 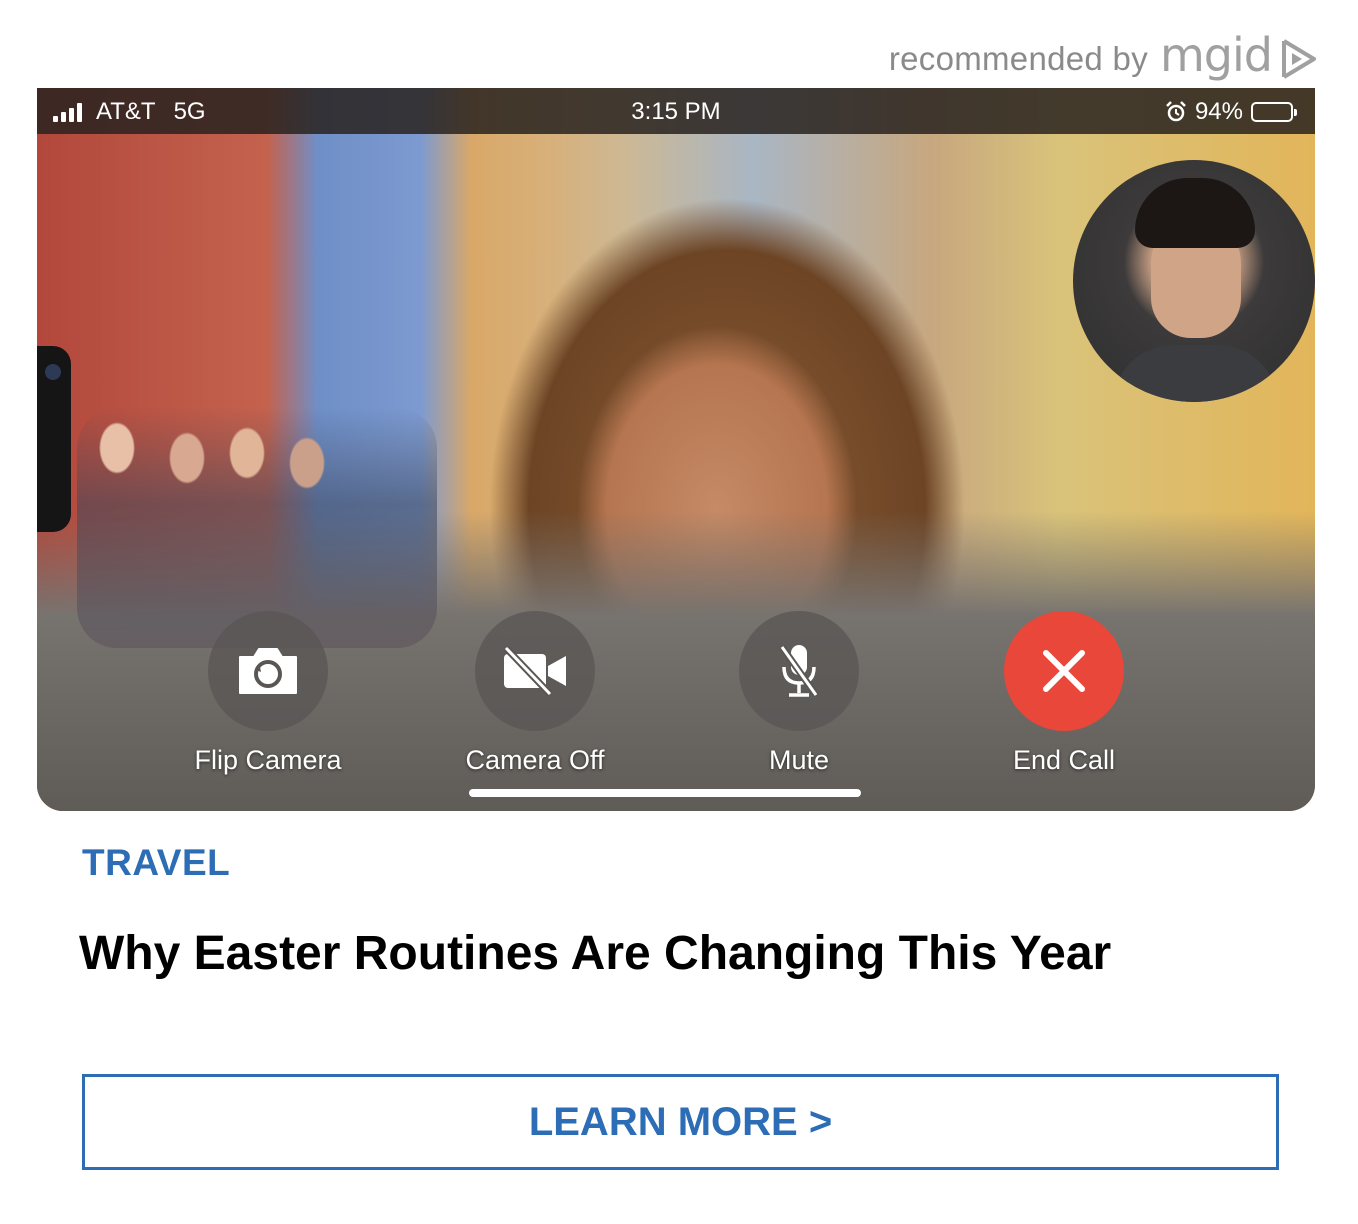 I want to click on camera-off-control: Camera Off, so click(x=535, y=693).